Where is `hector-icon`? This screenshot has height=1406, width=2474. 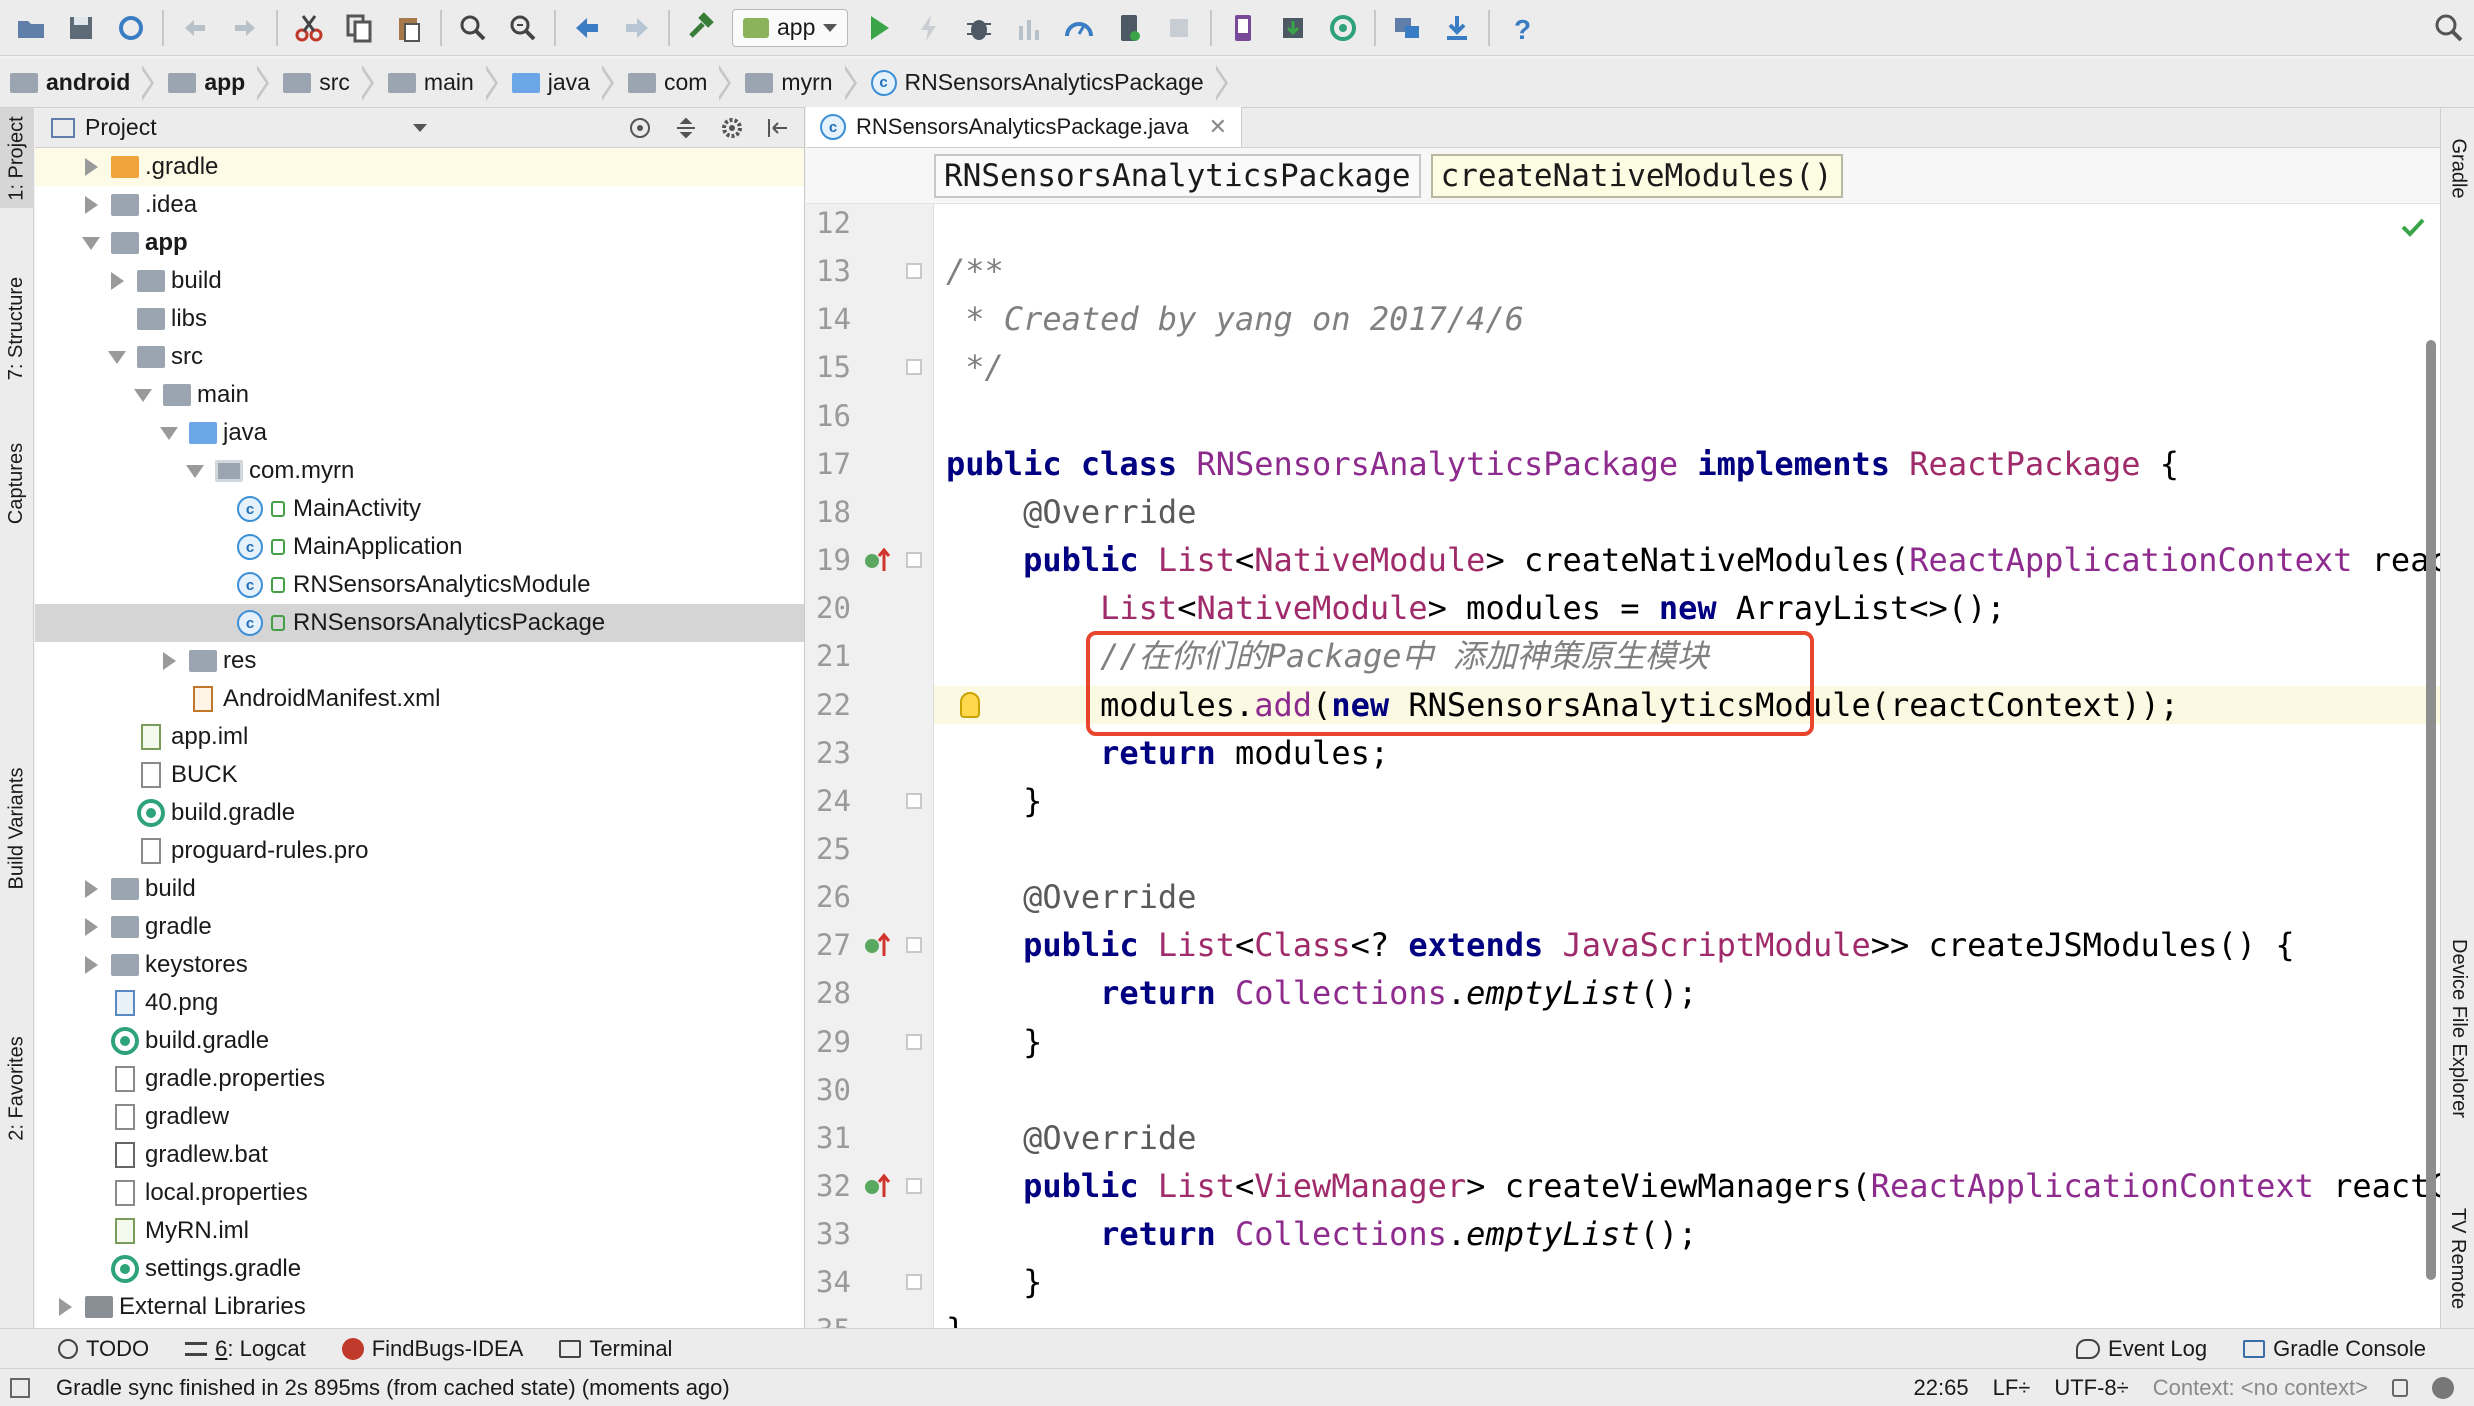 hector-icon is located at coordinates (2443, 1388).